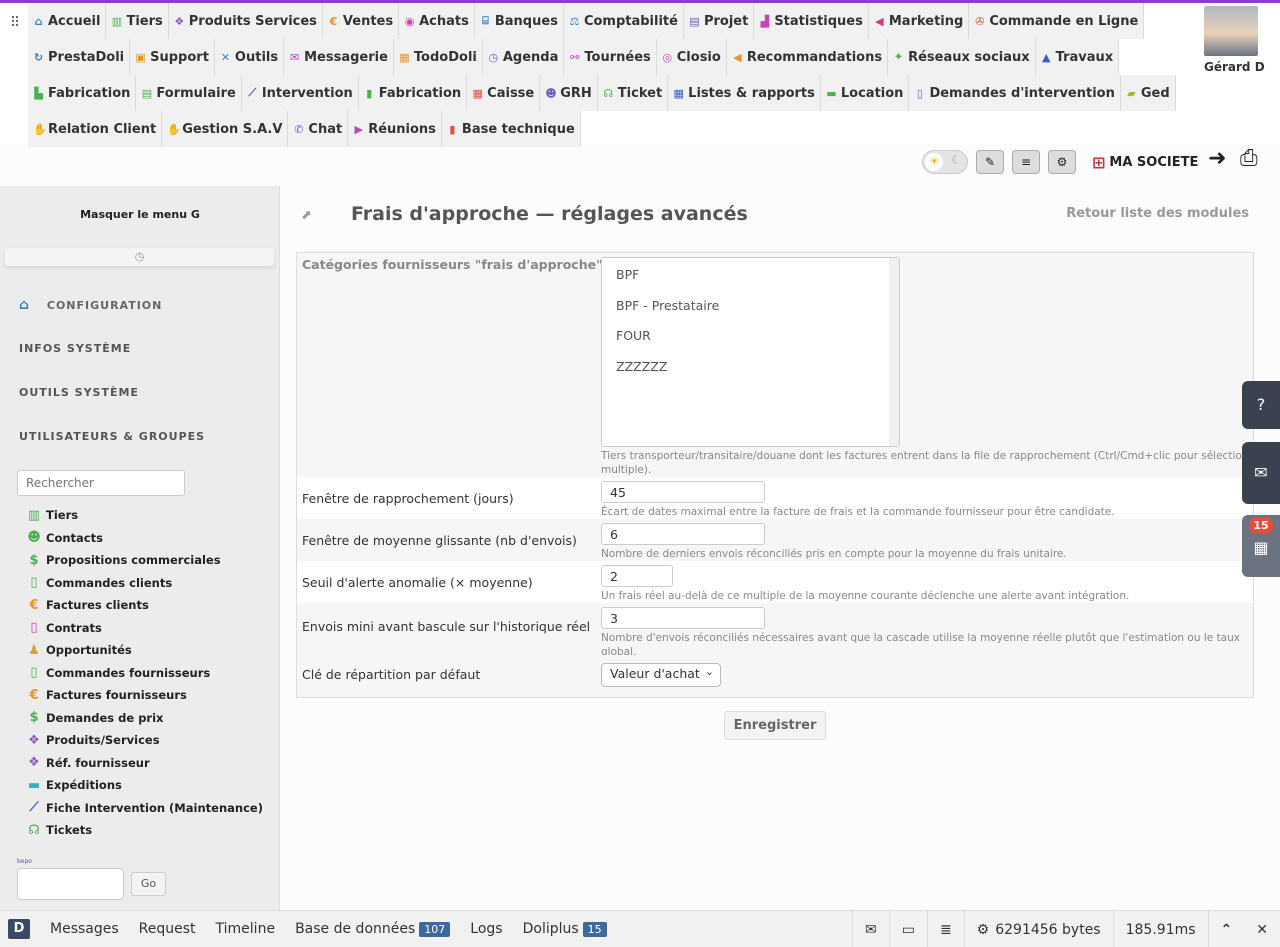  I want to click on menu-item-caisse: ▦ Caisse, so click(504, 93).